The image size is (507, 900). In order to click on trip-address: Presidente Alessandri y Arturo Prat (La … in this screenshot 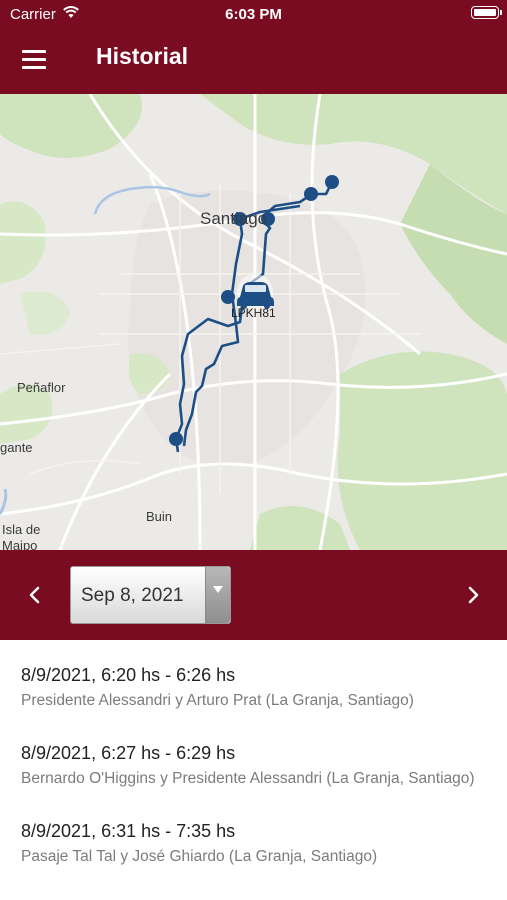, I will do `click(217, 700)`.